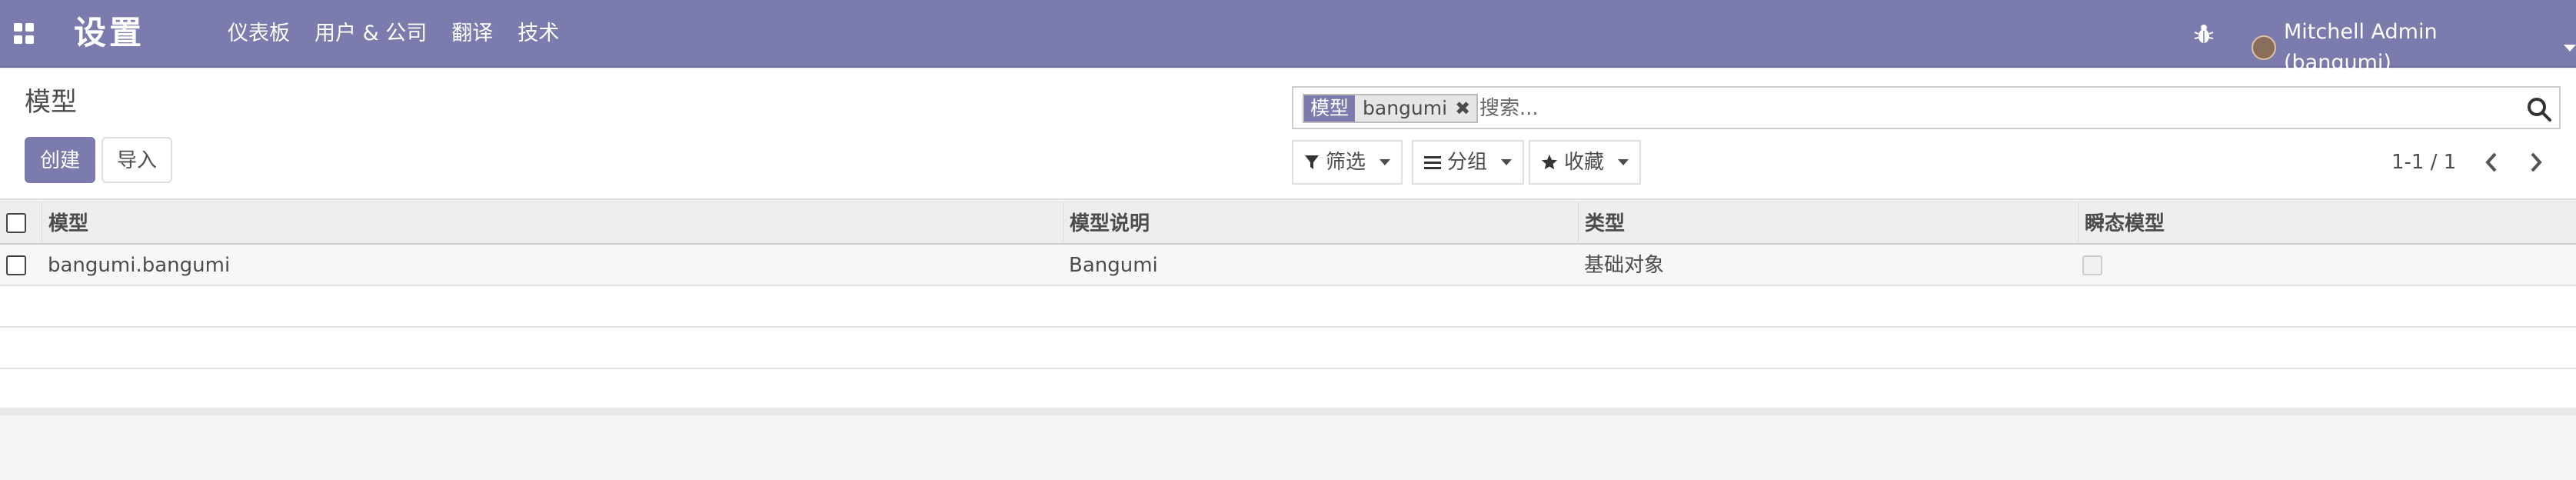  I want to click on main-menu: 仪表板 用户 & 公司 翻译 技术, so click(393, 34).